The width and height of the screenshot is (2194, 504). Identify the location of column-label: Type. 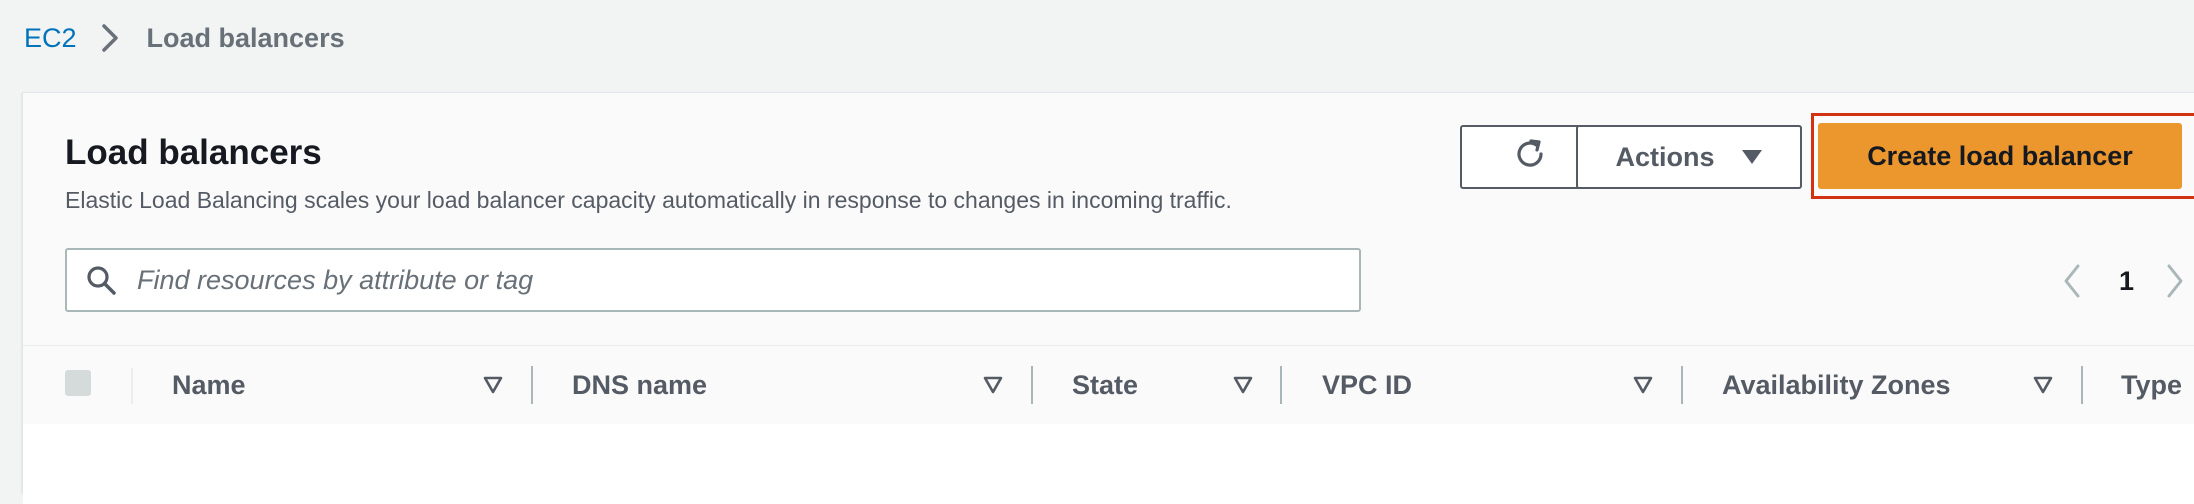
(2152, 384).